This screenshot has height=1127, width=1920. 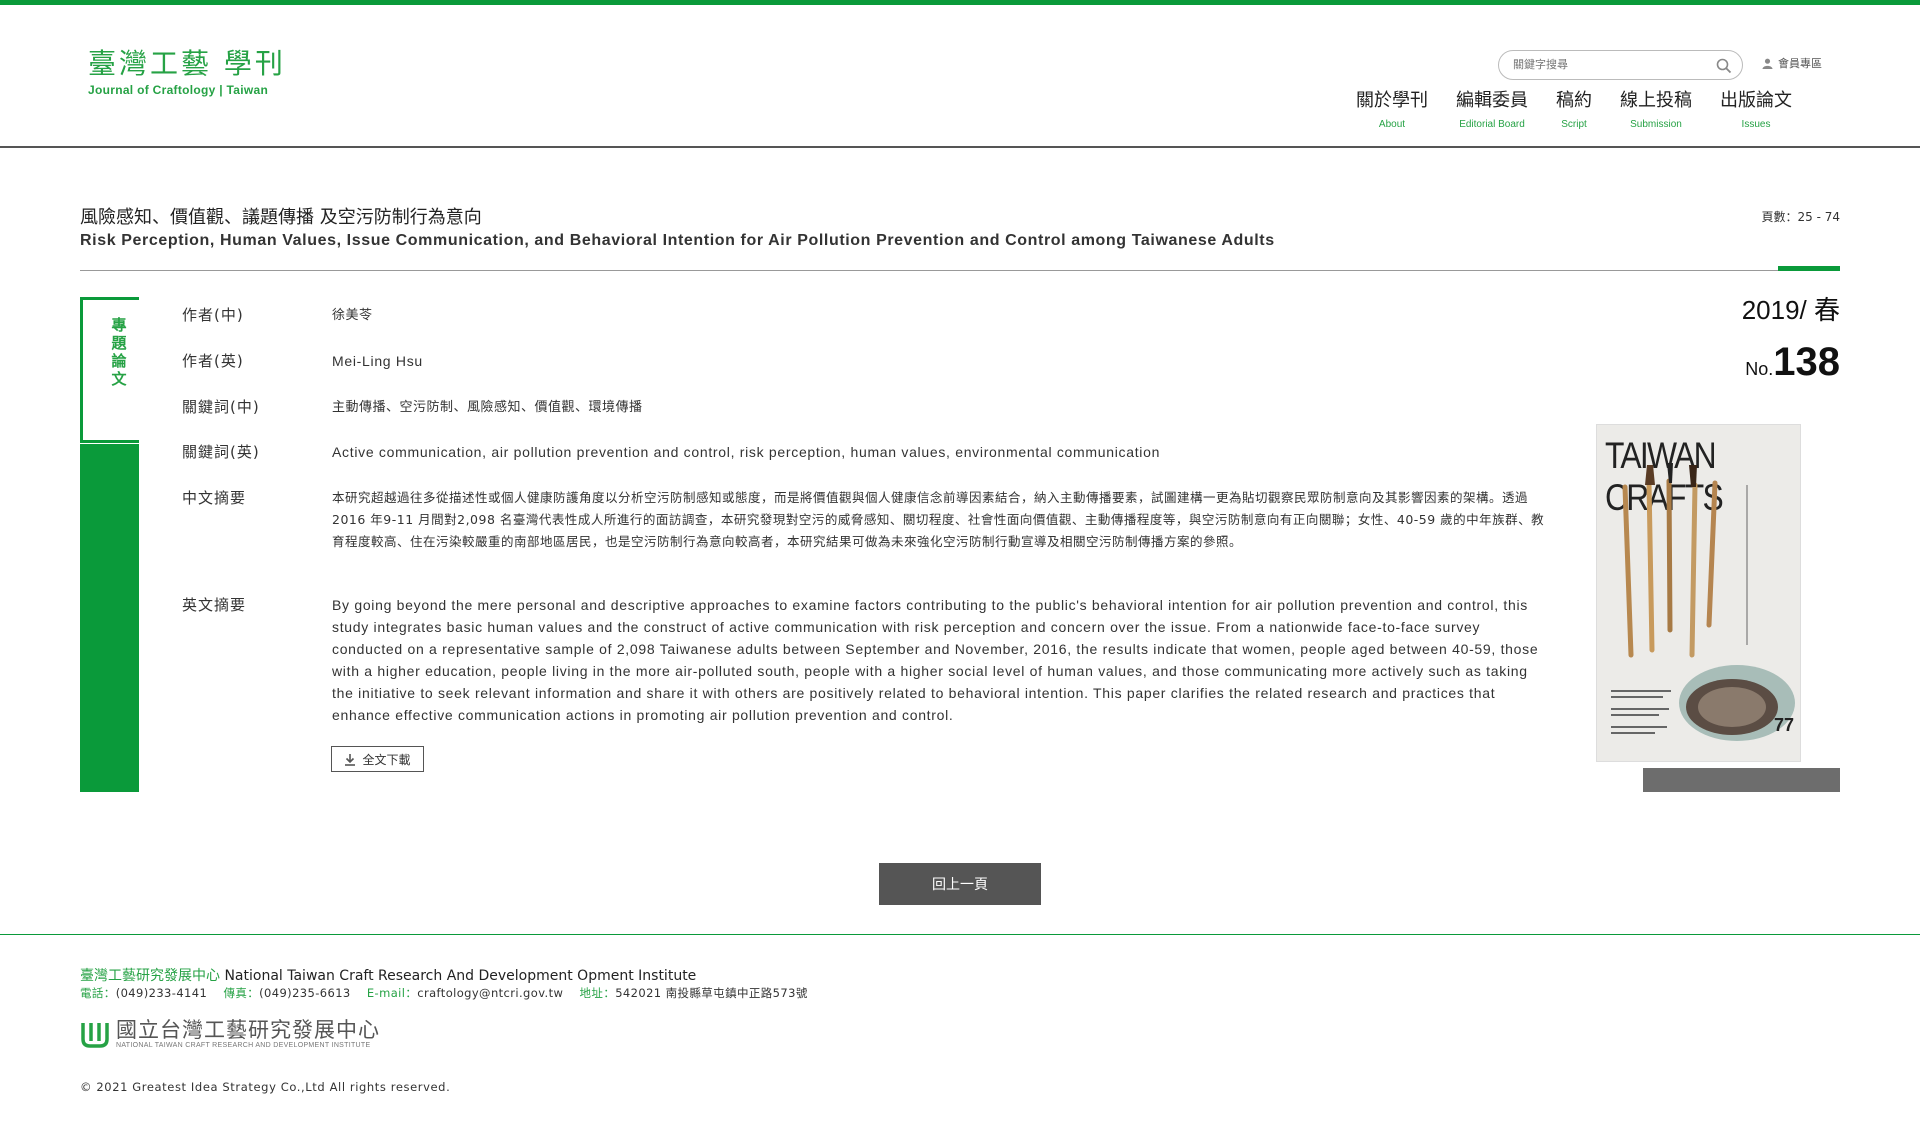 I want to click on row-keywords-zh: 關鍵詞(中) 主動傳播、空污防制、風險感知、價值觀、環境傳播, so click(x=412, y=406).